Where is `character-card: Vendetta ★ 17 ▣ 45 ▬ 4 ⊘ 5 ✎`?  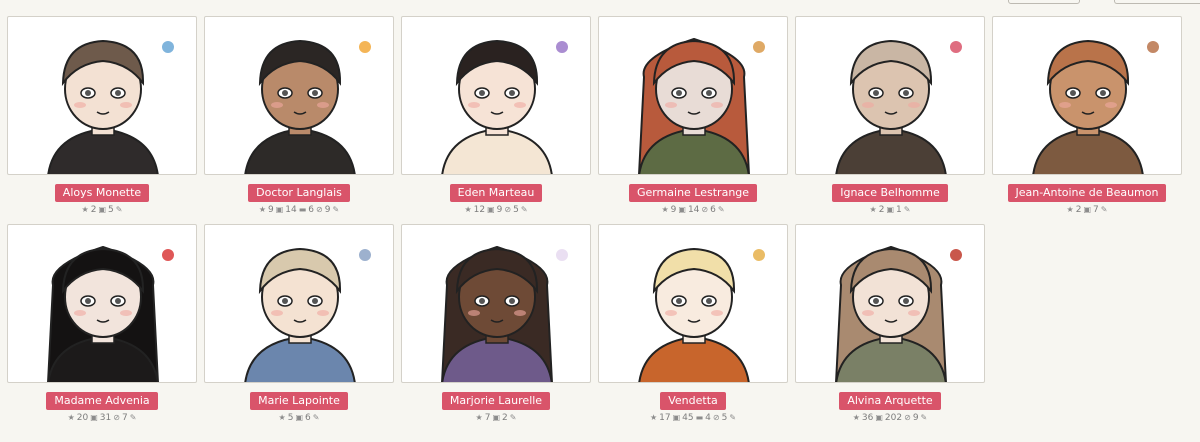 character-card: Vendetta ★ 17 ▣ 45 ▬ 4 ⊘ 5 ✎ is located at coordinates (693, 323).